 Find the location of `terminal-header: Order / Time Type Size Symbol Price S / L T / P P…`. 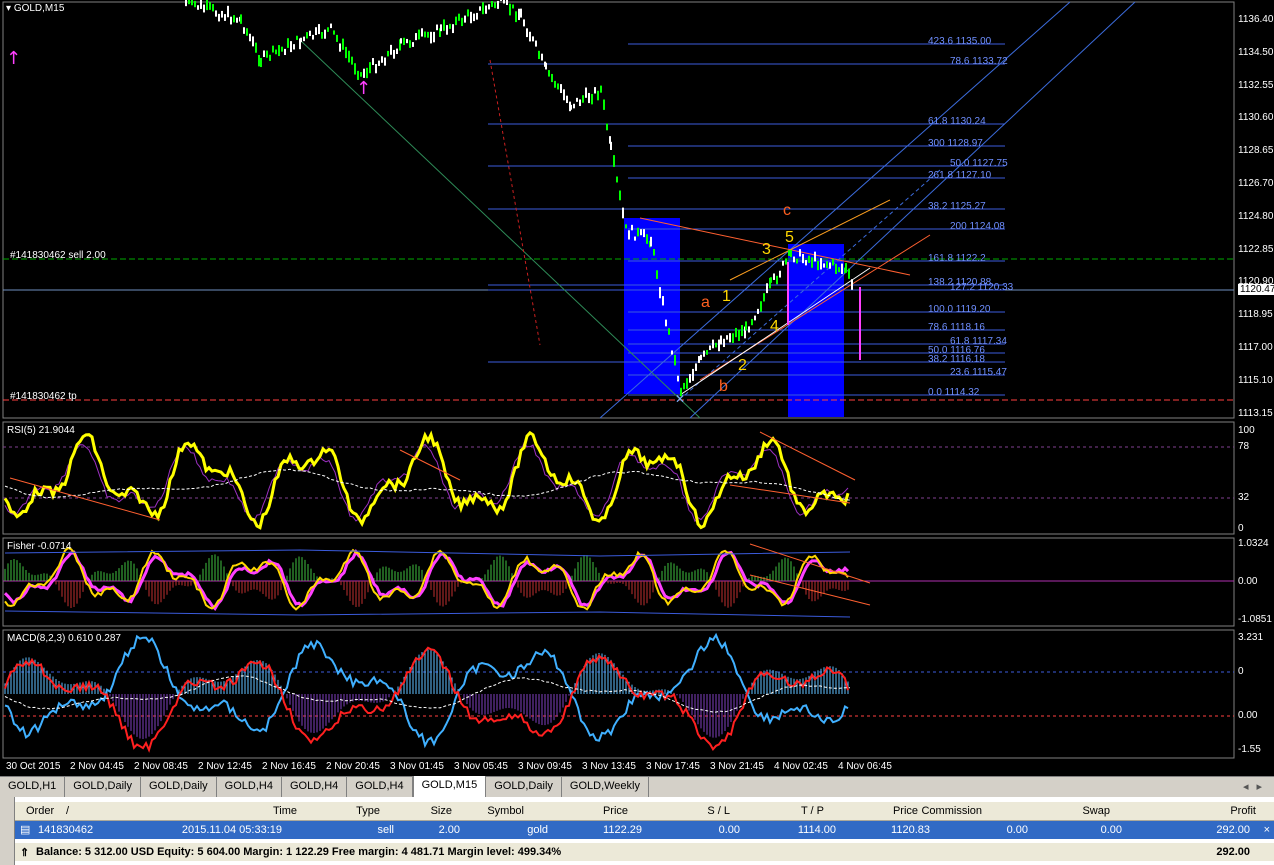

terminal-header: Order / Time Type Size Symbol Price S / L T / P P… is located at coordinates (637, 811).